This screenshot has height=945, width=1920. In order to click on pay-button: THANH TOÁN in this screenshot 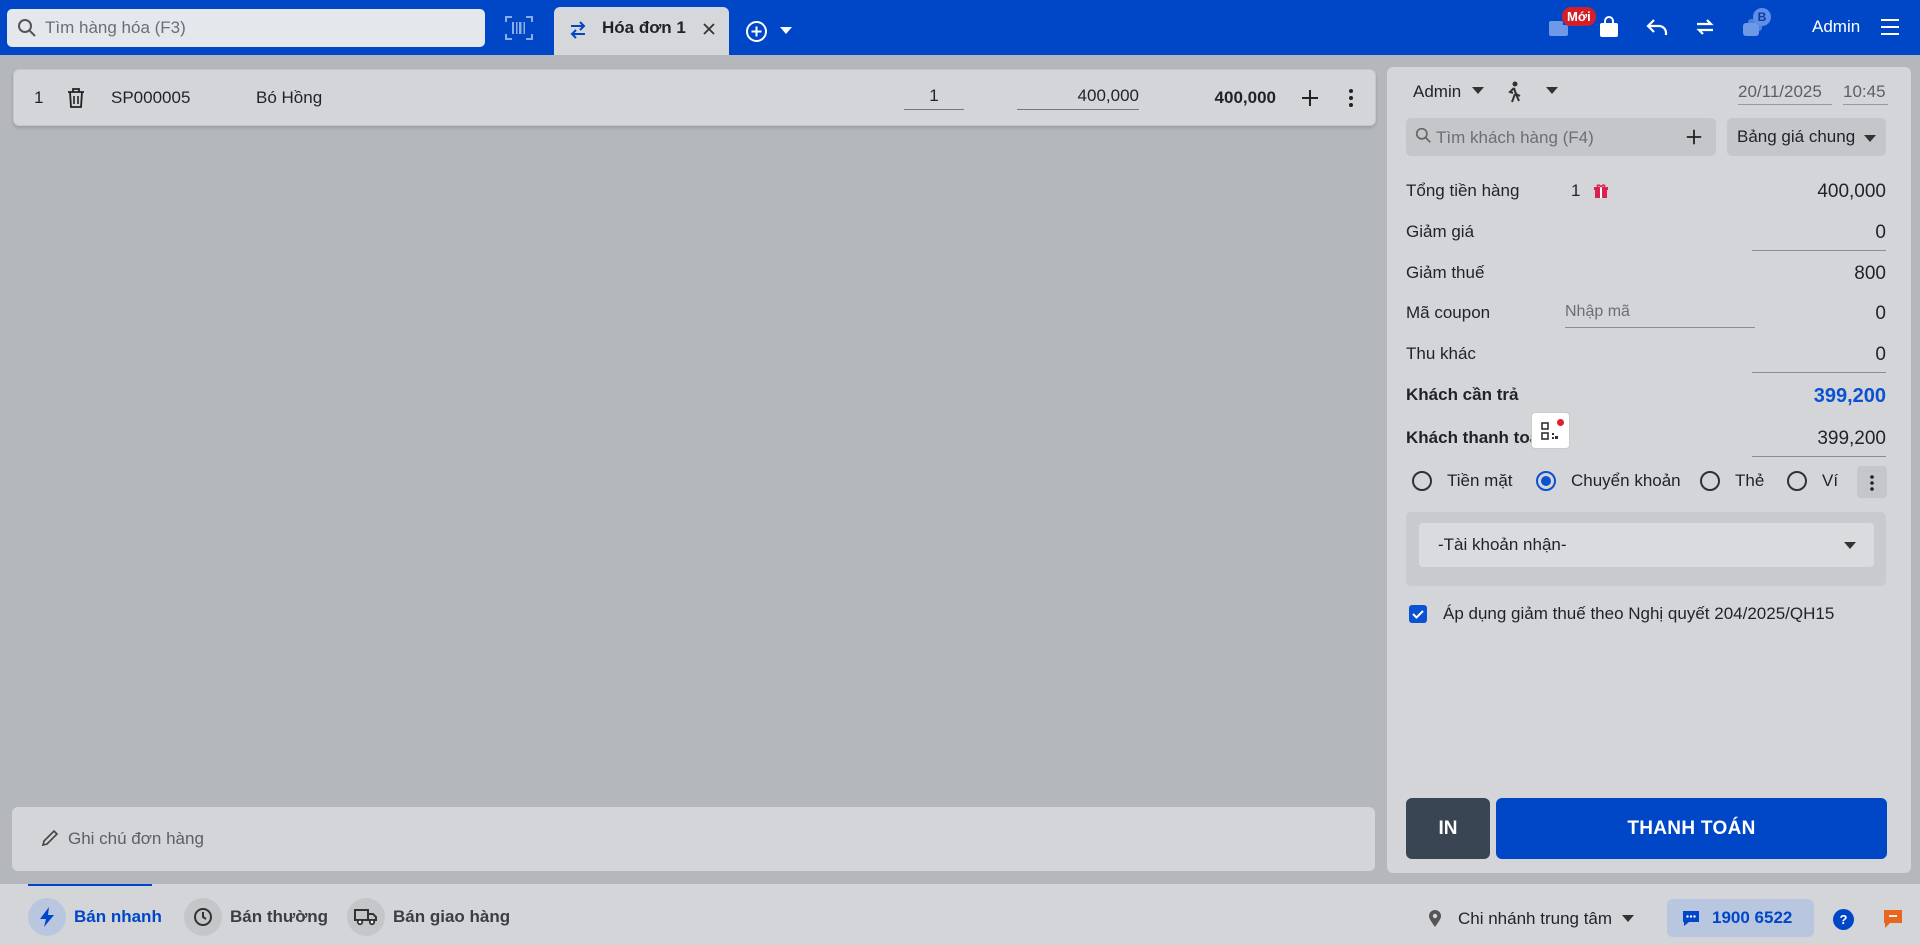, I will do `click(1691, 828)`.